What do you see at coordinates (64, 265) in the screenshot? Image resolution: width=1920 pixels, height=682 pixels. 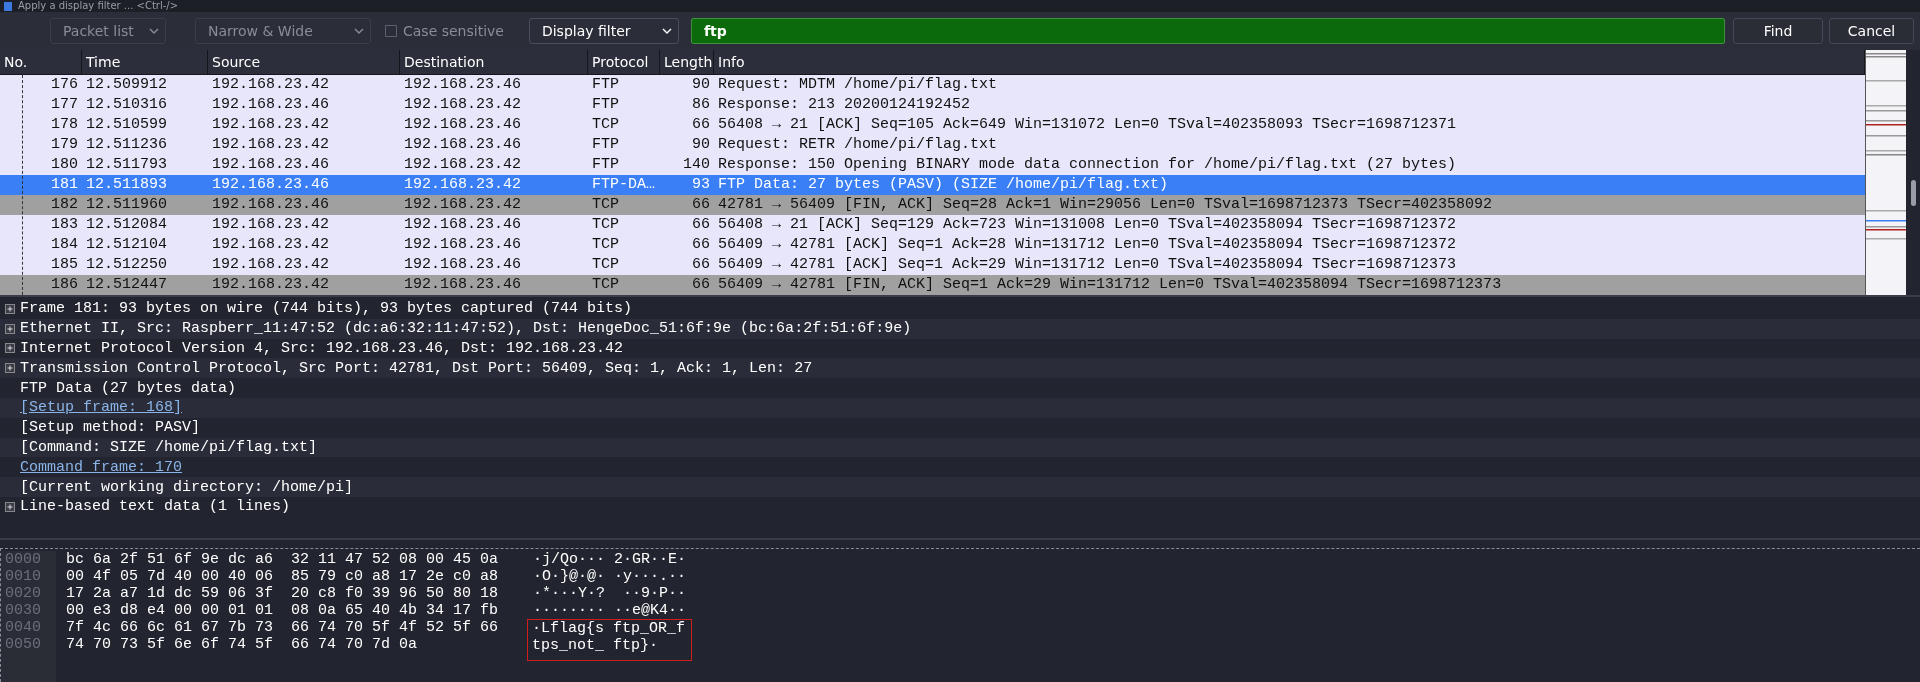 I see `table-cell-text: 185` at bounding box center [64, 265].